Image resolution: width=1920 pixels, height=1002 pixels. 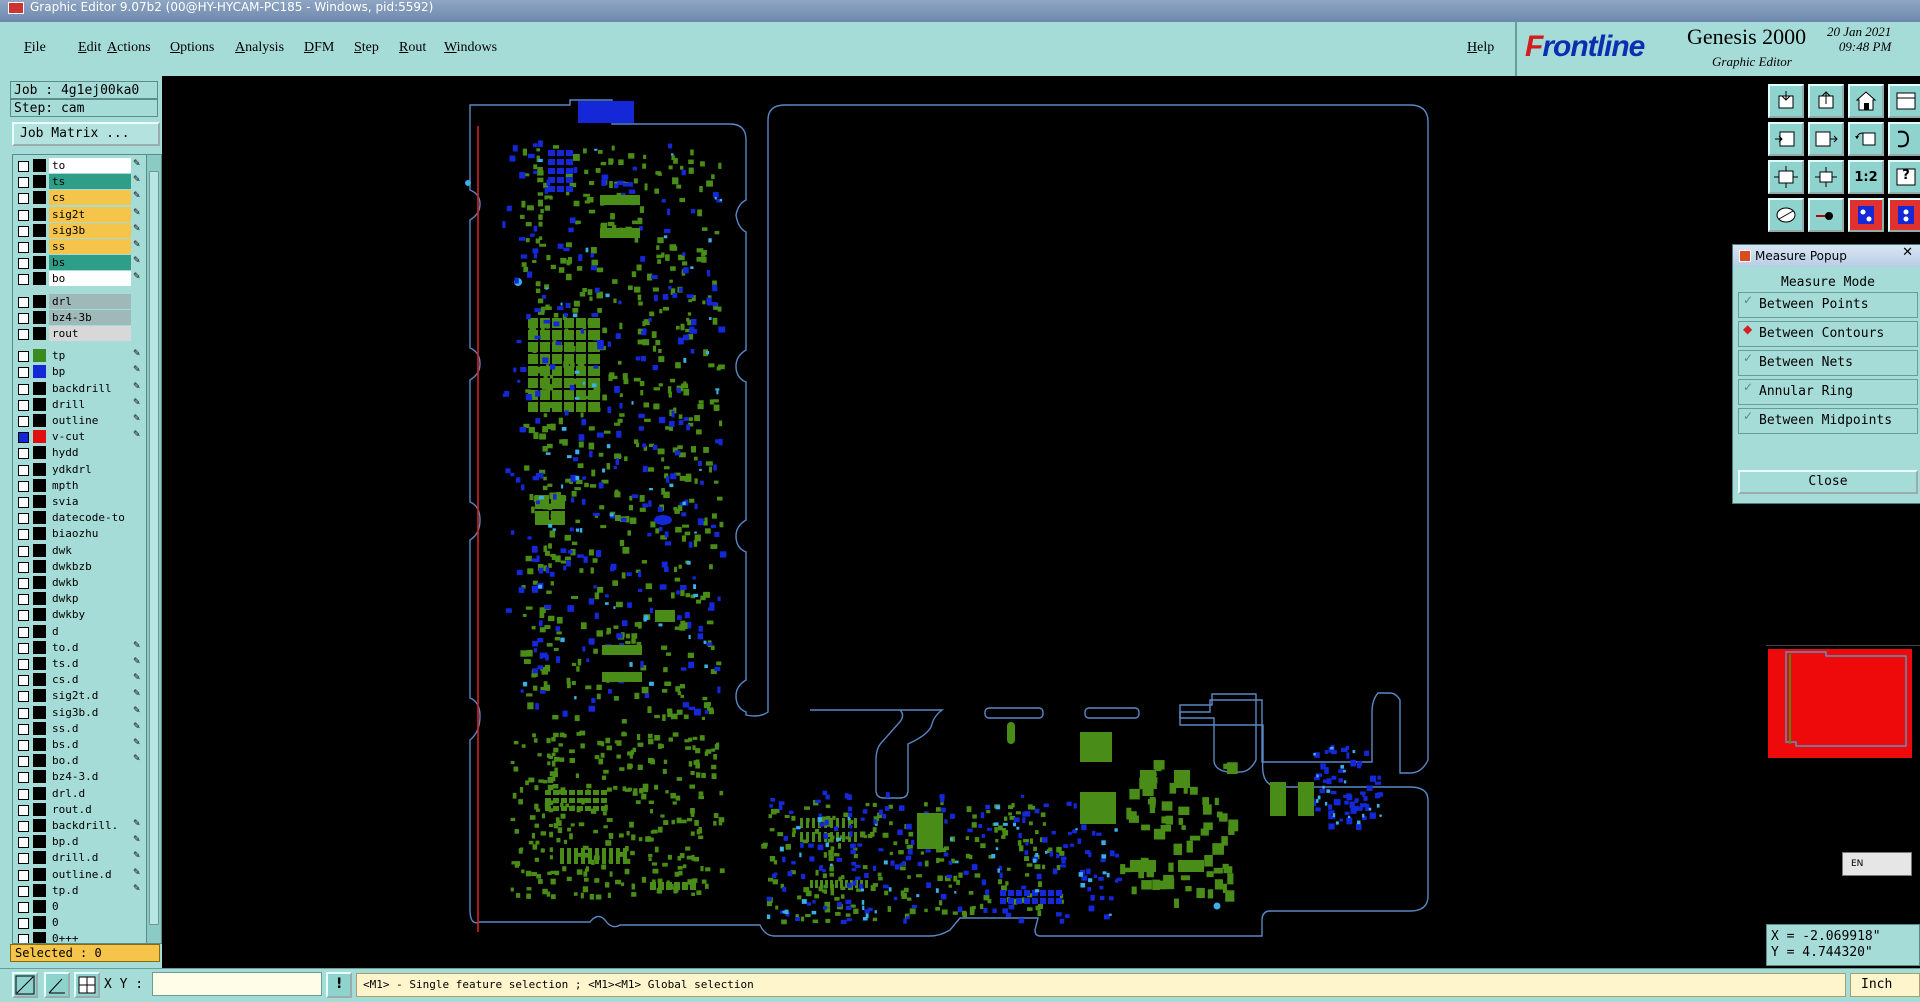 I want to click on ime-indicator: EN, so click(x=1877, y=864).